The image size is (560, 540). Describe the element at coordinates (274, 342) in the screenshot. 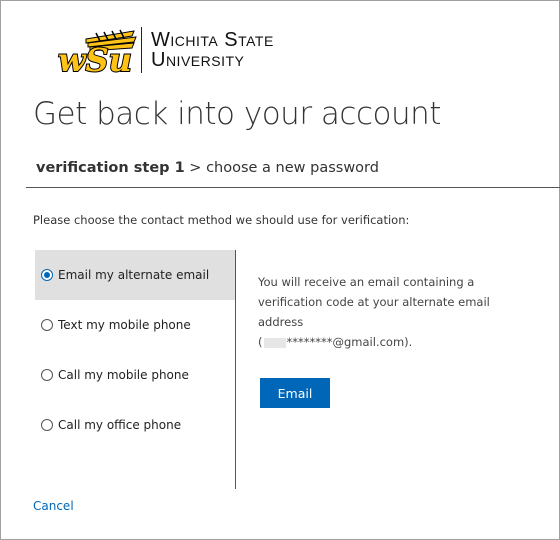

I see `redacted-block` at that location.